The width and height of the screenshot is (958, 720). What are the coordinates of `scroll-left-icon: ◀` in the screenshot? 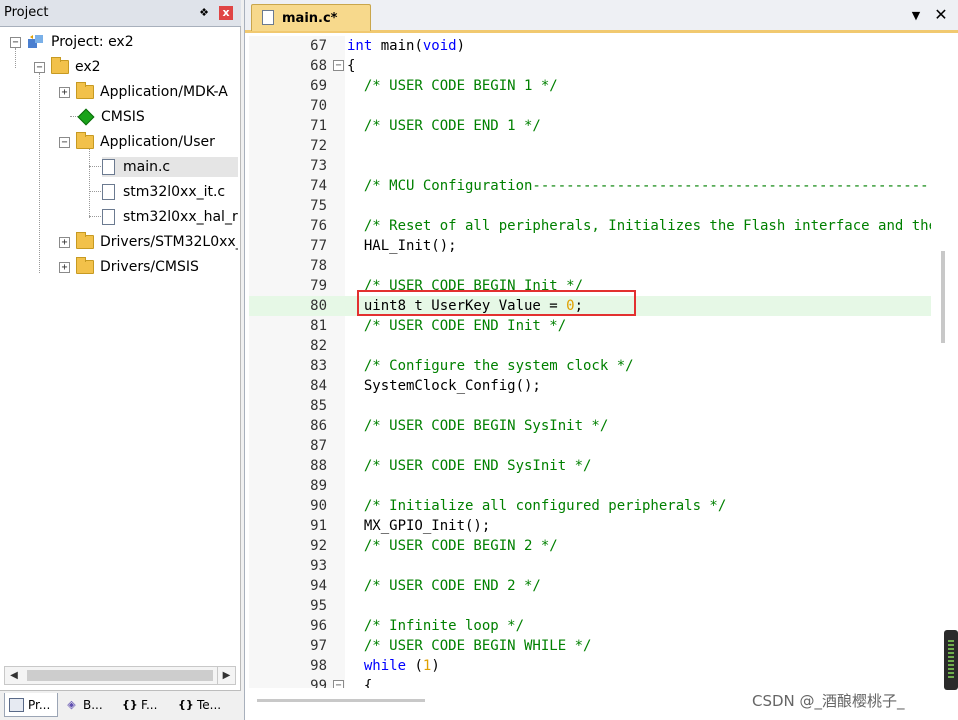 It's located at (14, 675).